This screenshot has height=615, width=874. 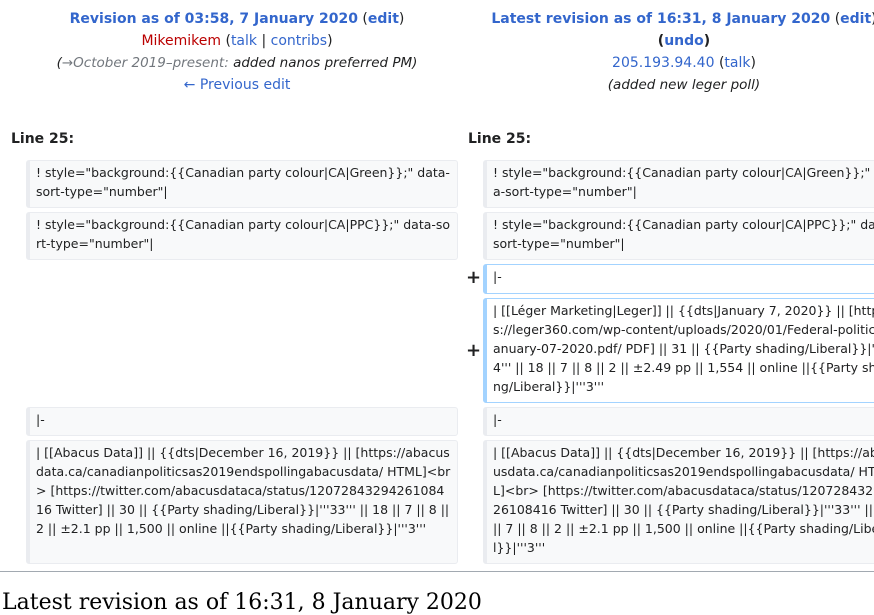 What do you see at coordinates (684, 85) in the screenshot?
I see `new-edit-summary: (added new leger poll)` at bounding box center [684, 85].